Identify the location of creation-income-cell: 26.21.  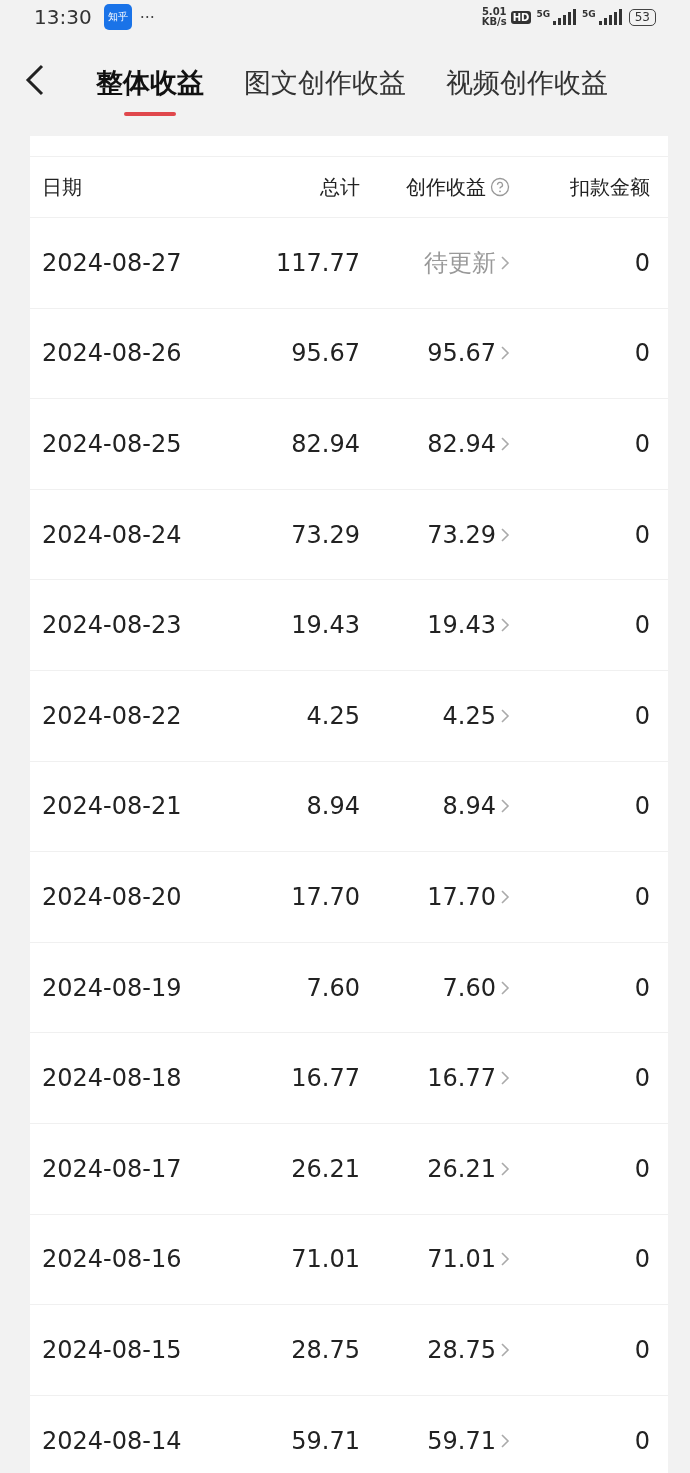
(461, 1168).